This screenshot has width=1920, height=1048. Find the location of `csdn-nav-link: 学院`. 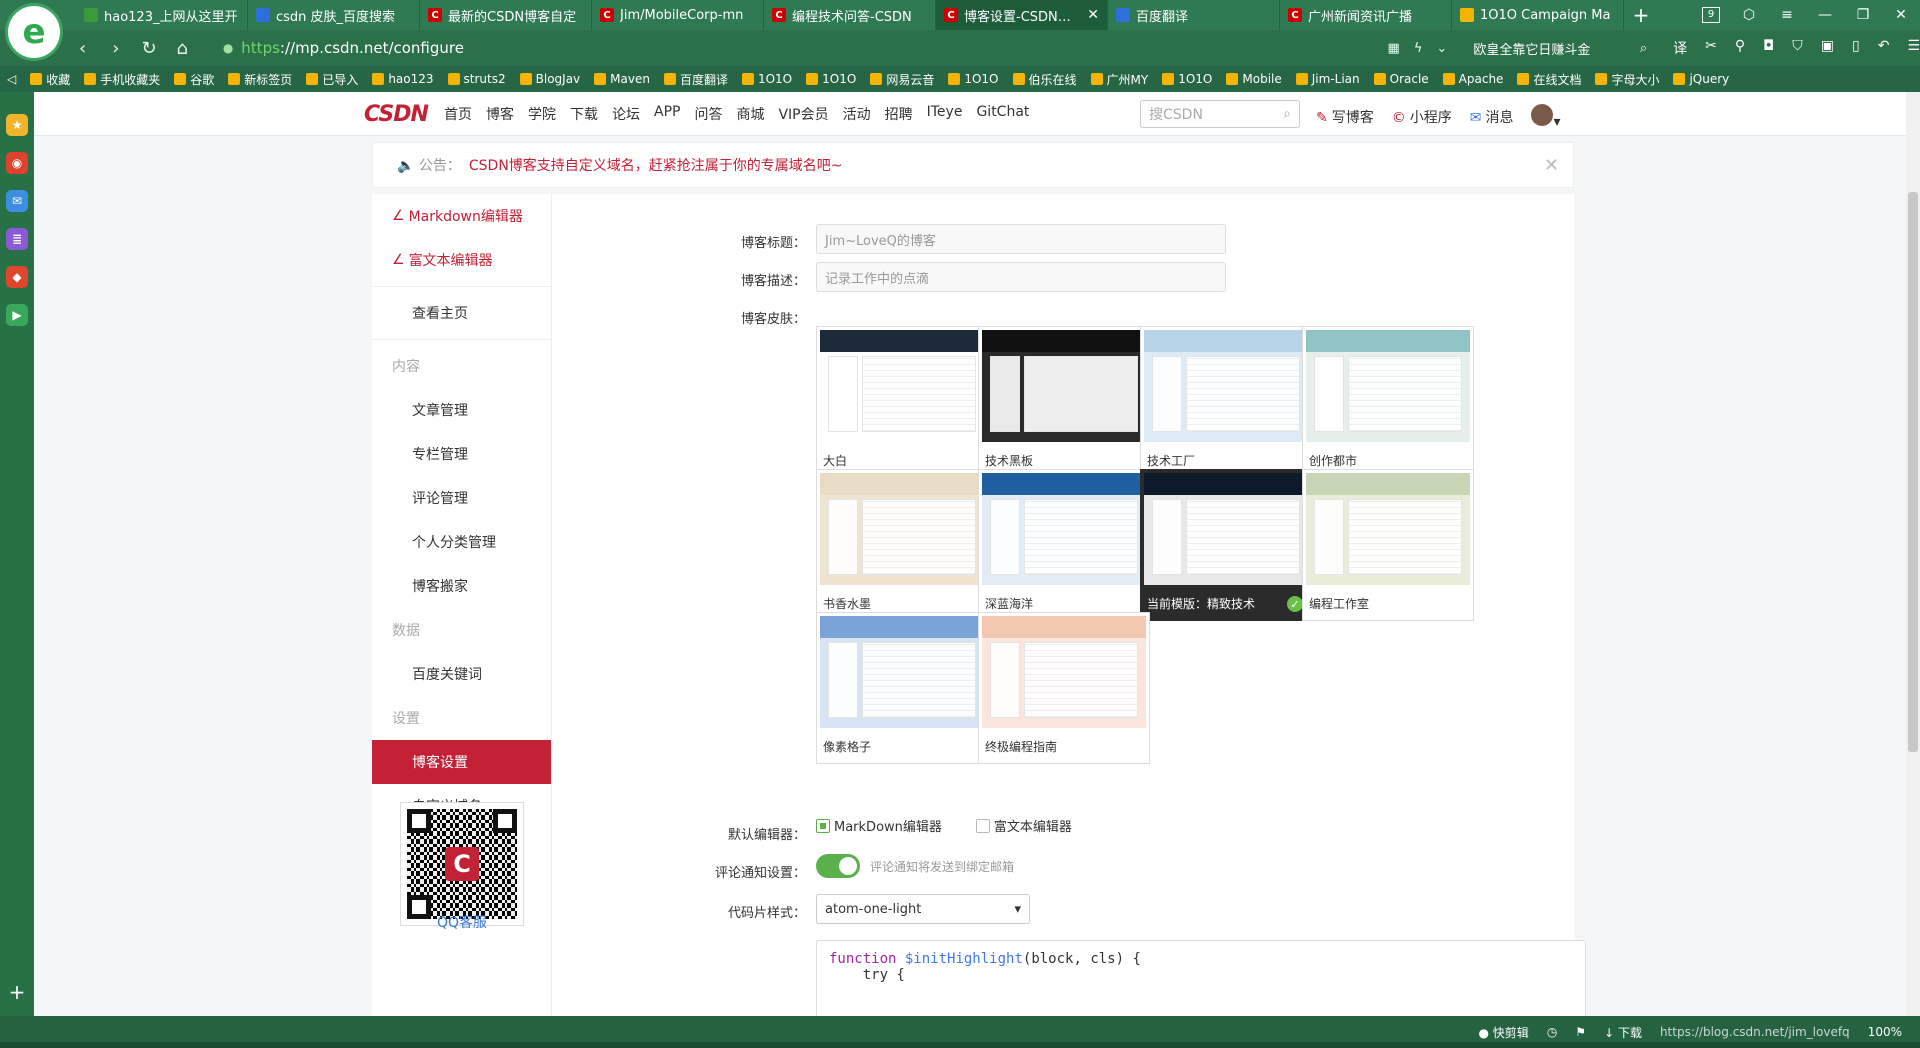

csdn-nav-link: 学院 is located at coordinates (542, 114).